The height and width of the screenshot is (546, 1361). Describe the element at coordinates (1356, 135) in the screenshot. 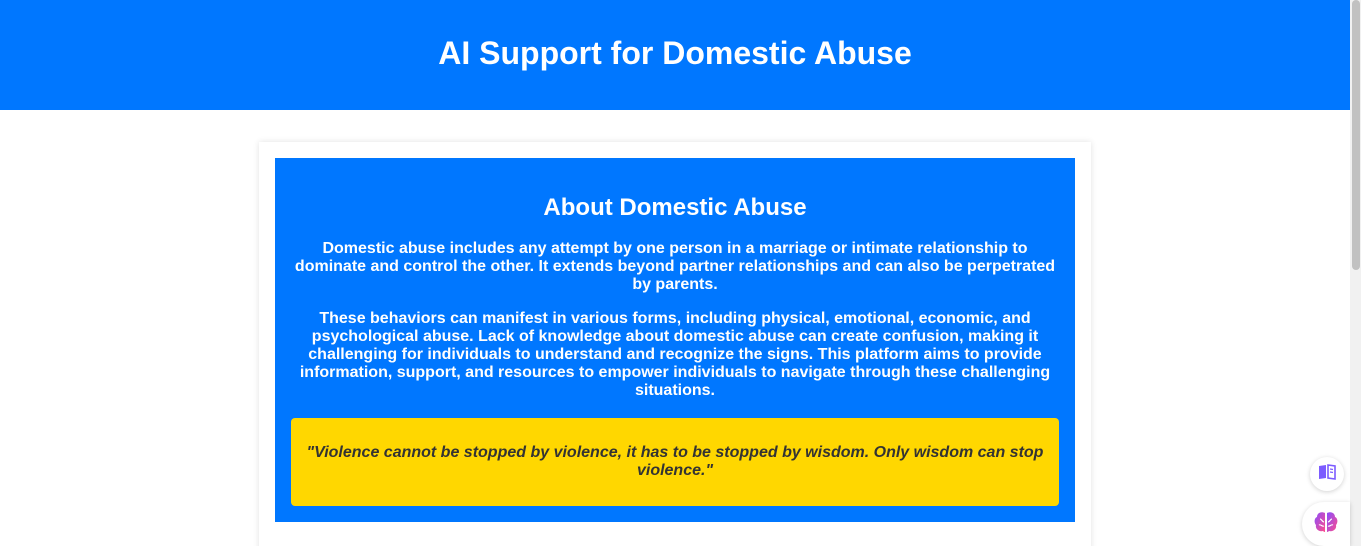

I see `scrollbar-thumb` at that location.